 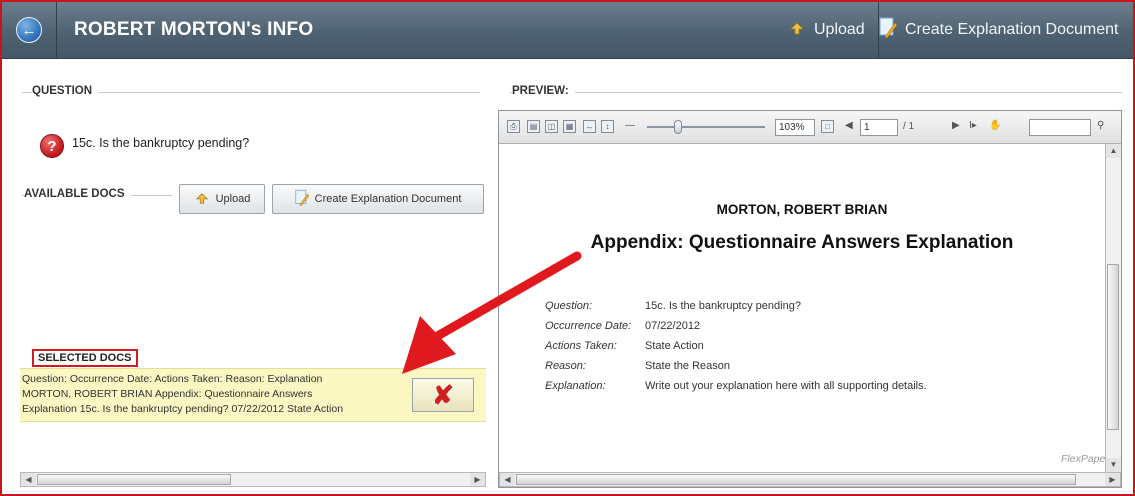 I want to click on header-create-explanation-button: Create Explanation Document, so click(x=1006, y=30).